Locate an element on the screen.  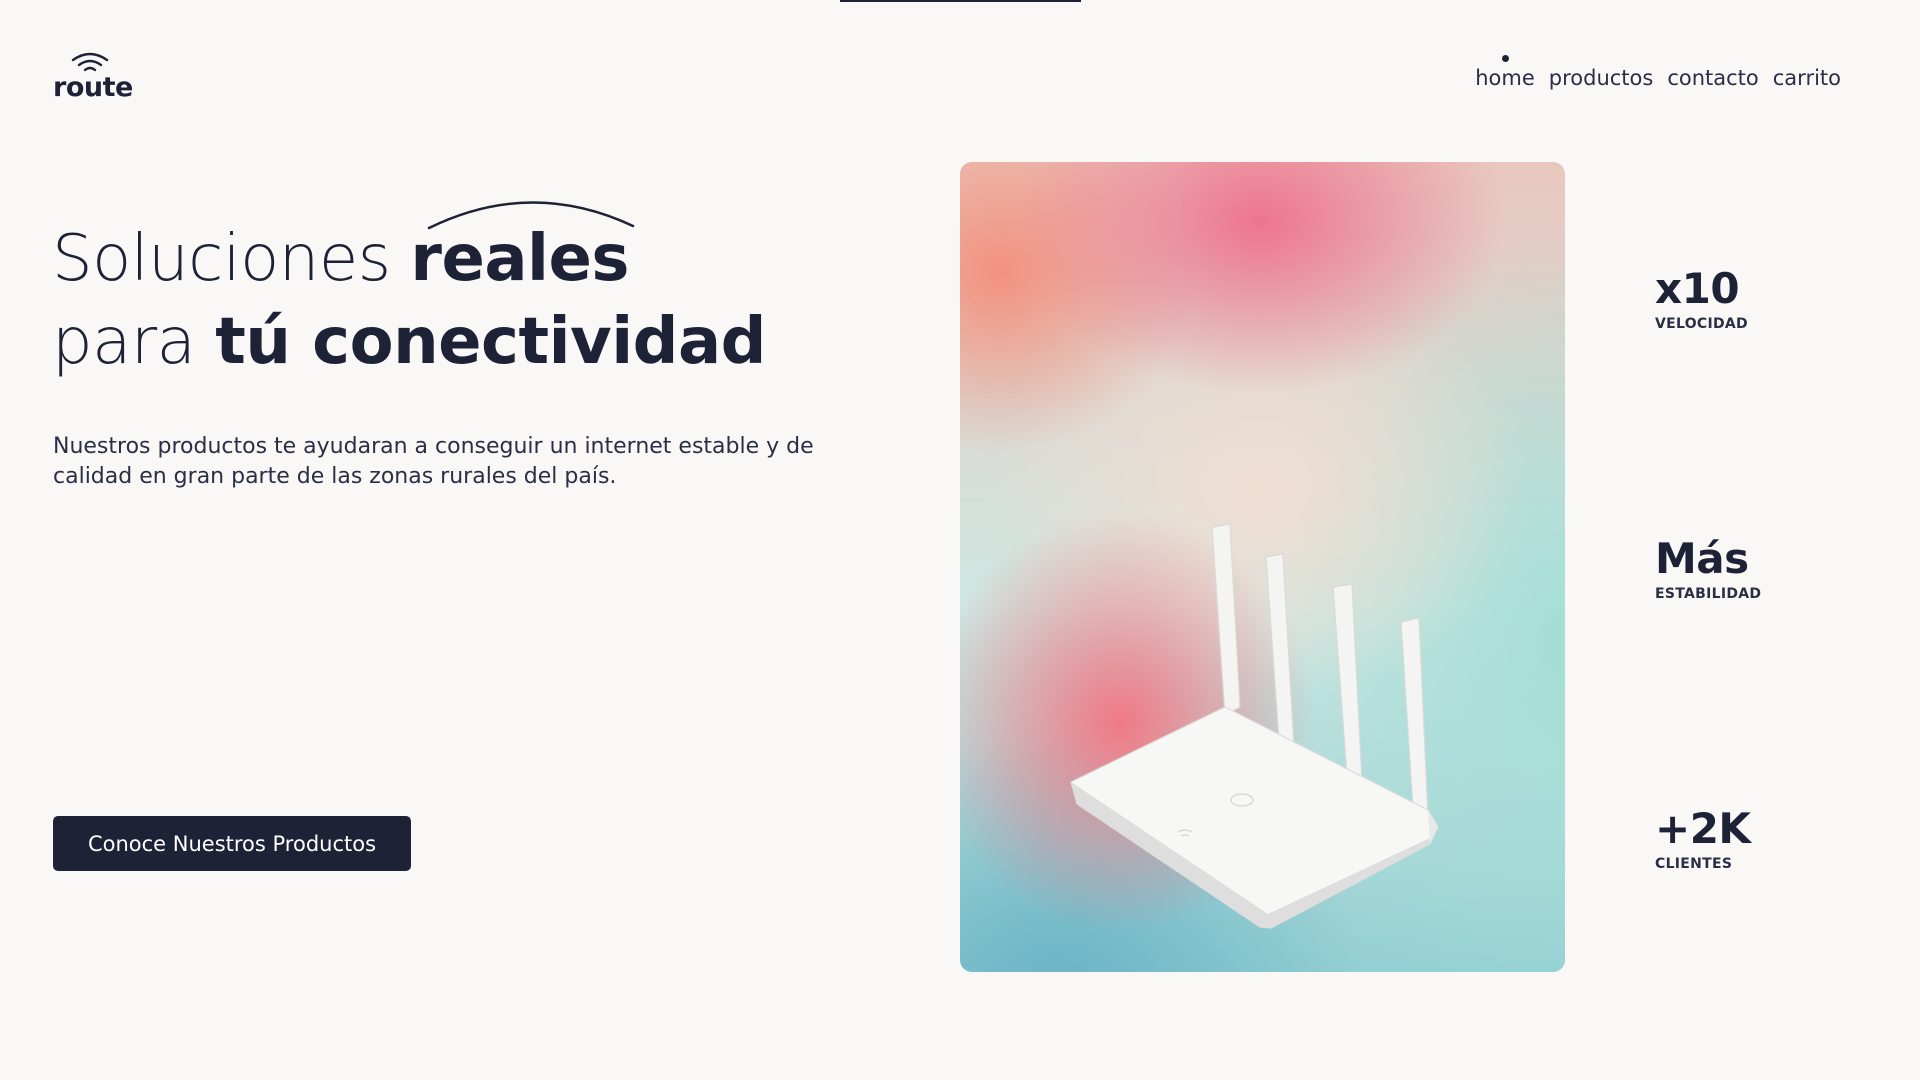
stat-estabilidad: Más ESTABILIDAD is located at coordinates (1708, 568).